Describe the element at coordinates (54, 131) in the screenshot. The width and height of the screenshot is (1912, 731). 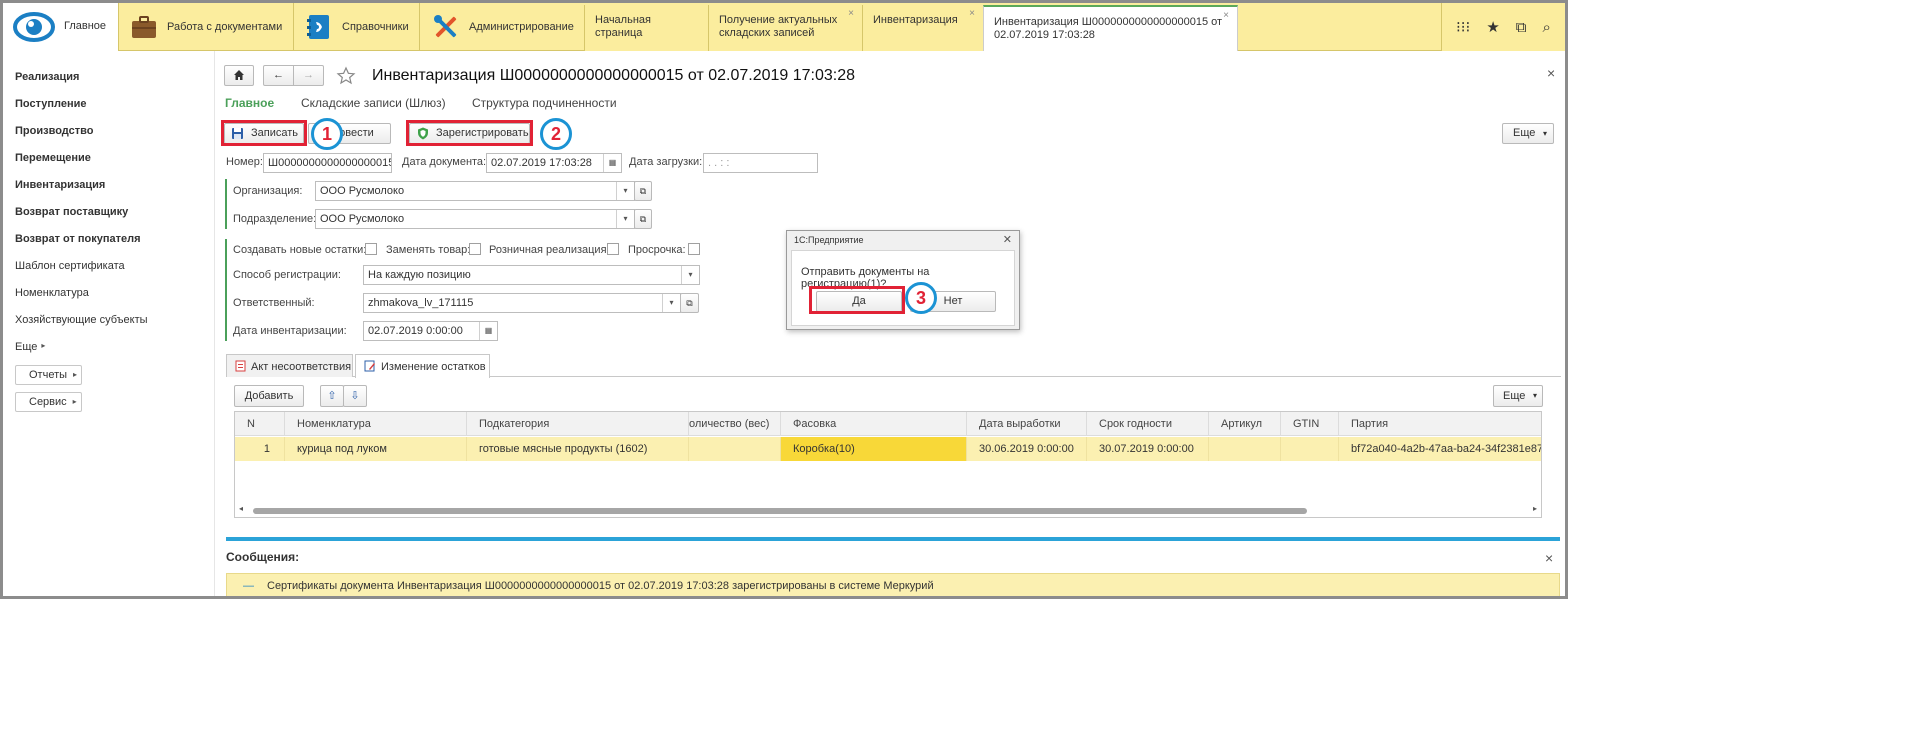
I see `sidebar-item-production: Производство` at that location.